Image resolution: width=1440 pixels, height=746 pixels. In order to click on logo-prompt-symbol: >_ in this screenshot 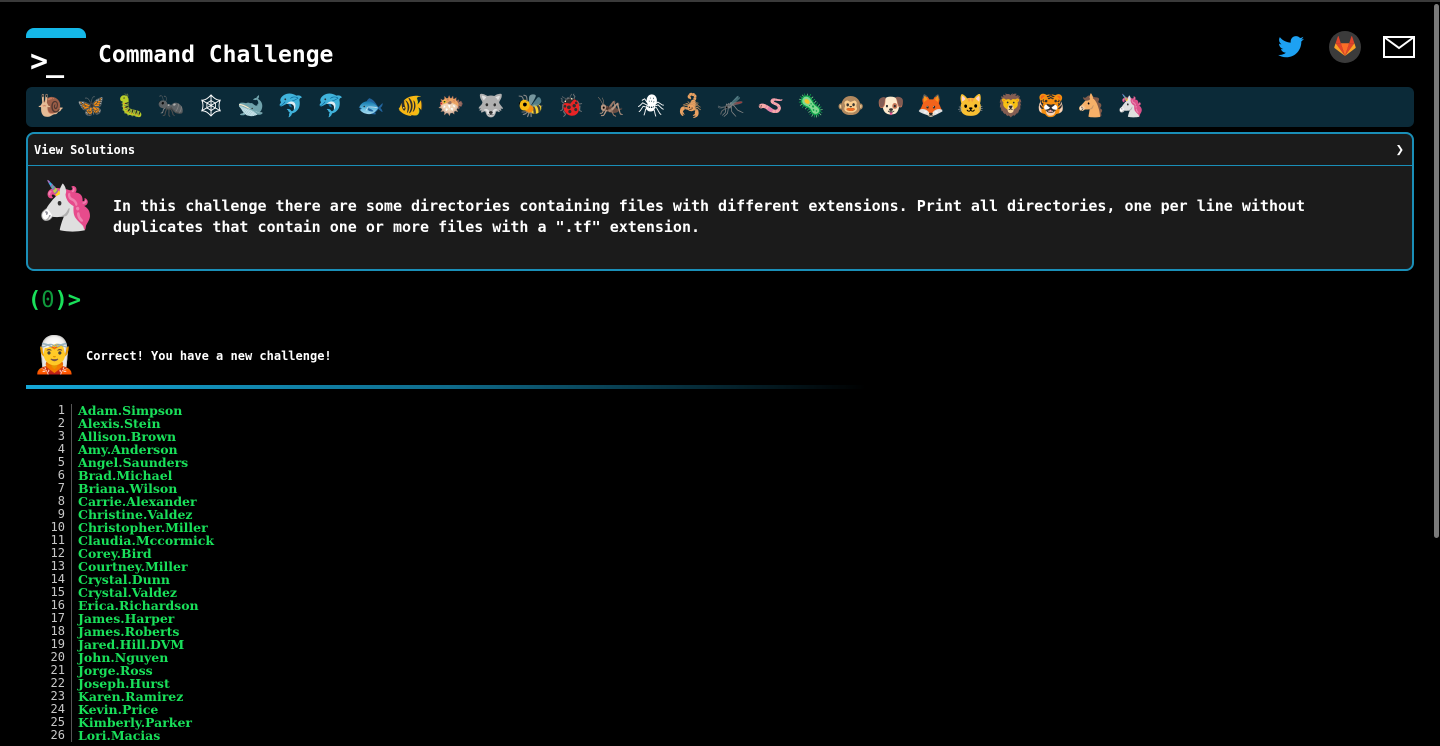, I will do `click(47, 61)`.